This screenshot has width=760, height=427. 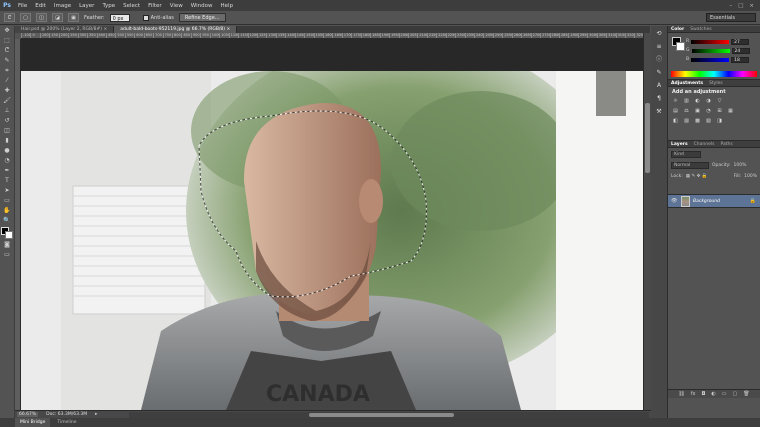 What do you see at coordinates (108, 6) in the screenshot?
I see `menu-type: Type` at bounding box center [108, 6].